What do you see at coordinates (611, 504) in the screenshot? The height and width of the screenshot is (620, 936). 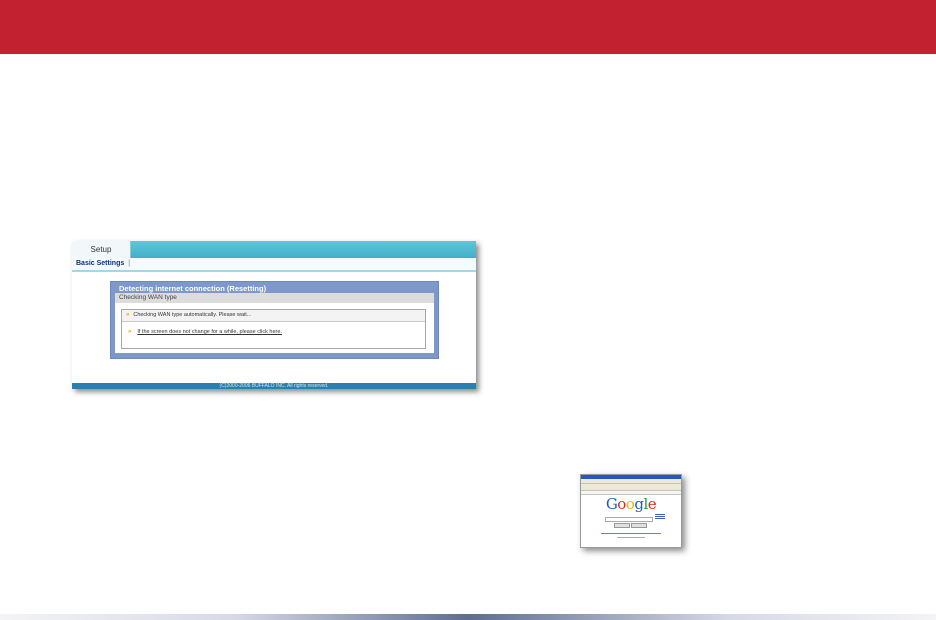 I see `google-logo-letter: G` at bounding box center [611, 504].